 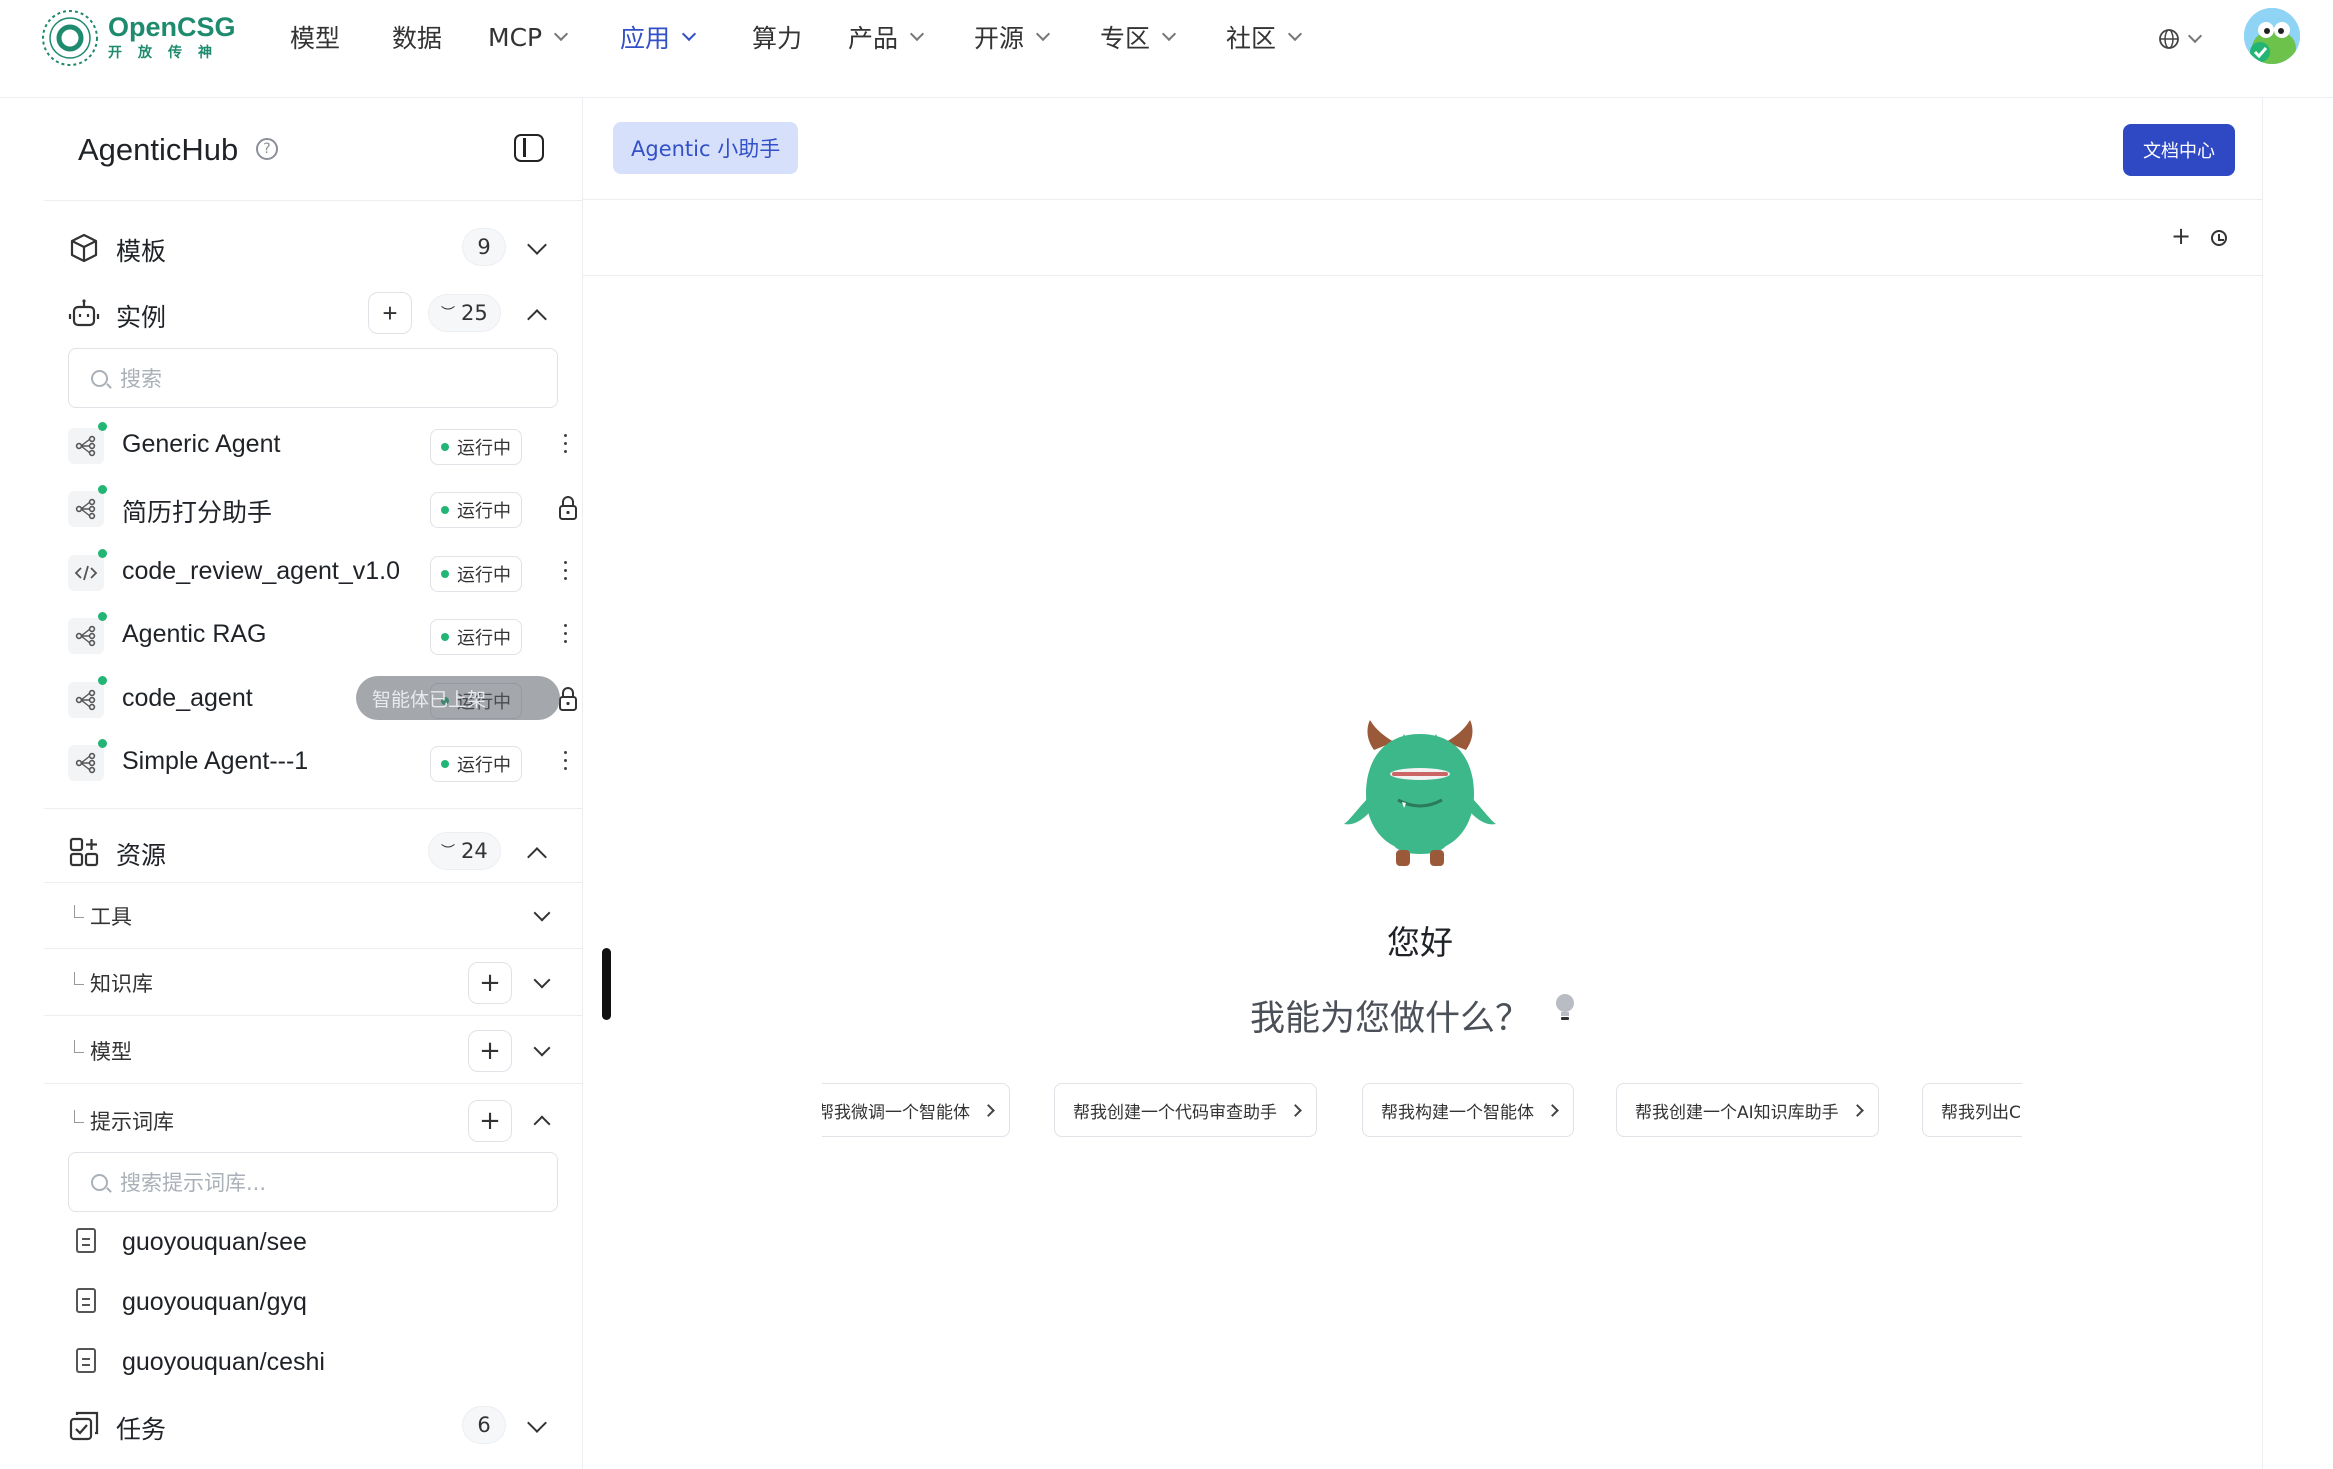 What do you see at coordinates (2180, 39) in the screenshot?
I see `language-switcher` at bounding box center [2180, 39].